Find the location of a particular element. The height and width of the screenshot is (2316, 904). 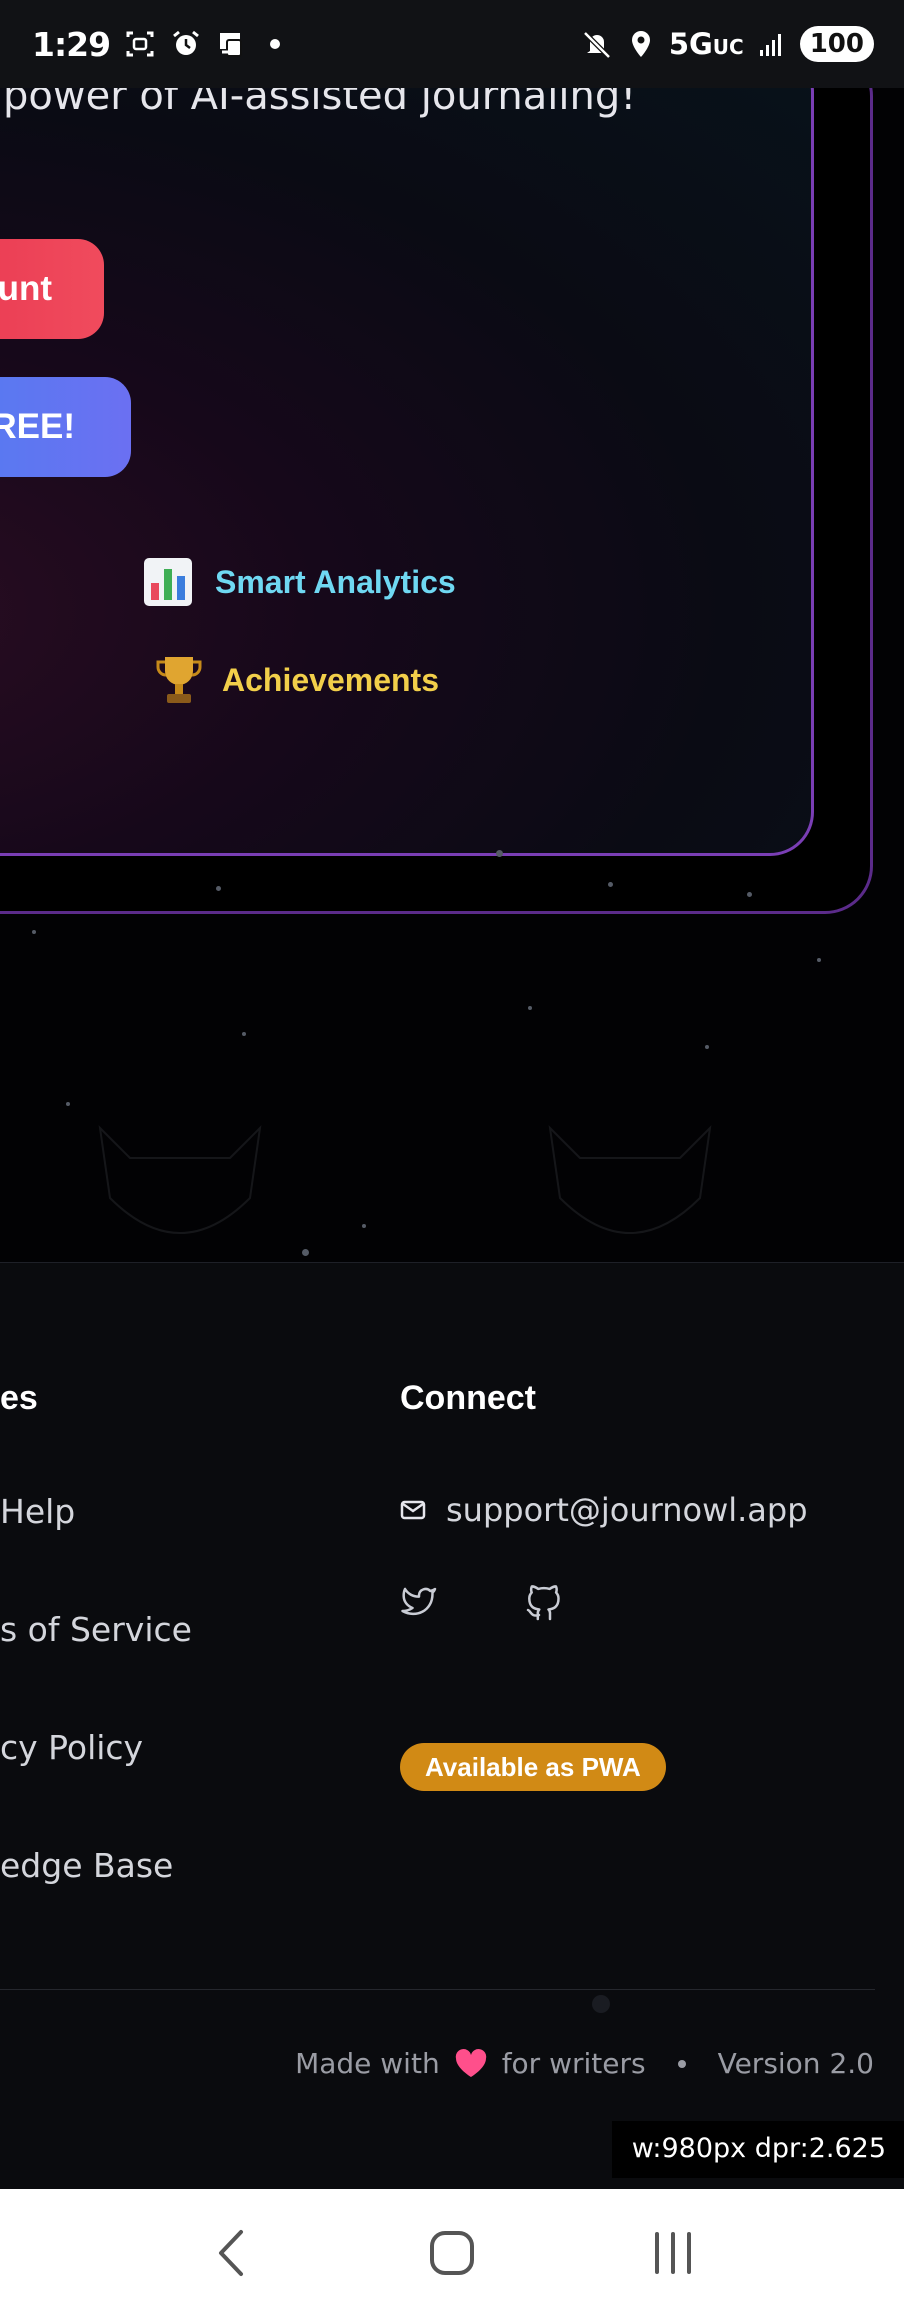

trophy-icon is located at coordinates (179, 680).